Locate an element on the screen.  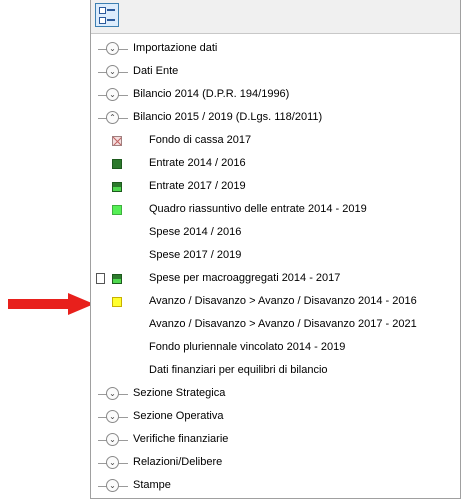
item-label: Spese 2017 / 2019 is located at coordinates (195, 255).